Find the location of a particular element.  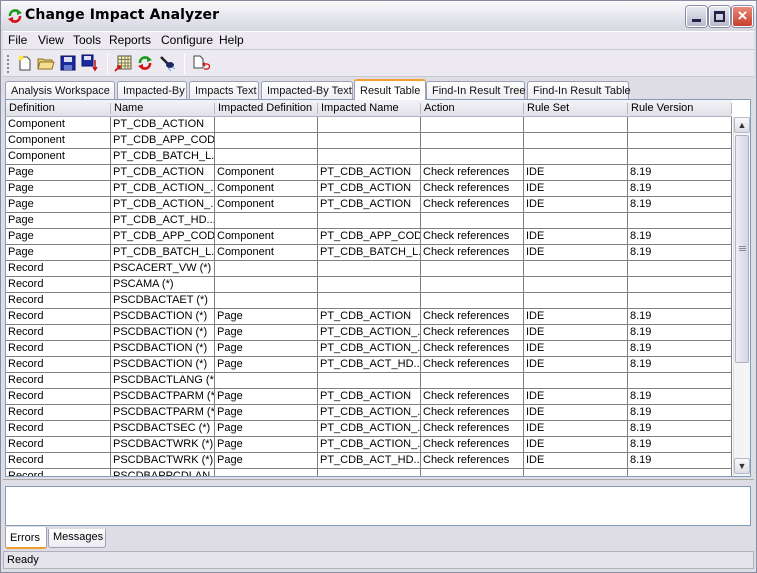

scroll-down-button: ▼ is located at coordinates (742, 466).